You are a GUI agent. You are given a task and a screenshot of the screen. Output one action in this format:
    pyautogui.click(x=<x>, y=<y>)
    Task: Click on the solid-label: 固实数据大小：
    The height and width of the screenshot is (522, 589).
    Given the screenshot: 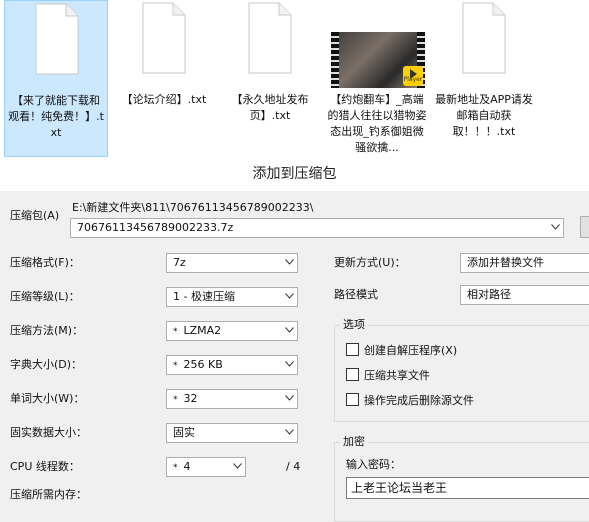 What is the action you would take?
    pyautogui.click(x=48, y=432)
    